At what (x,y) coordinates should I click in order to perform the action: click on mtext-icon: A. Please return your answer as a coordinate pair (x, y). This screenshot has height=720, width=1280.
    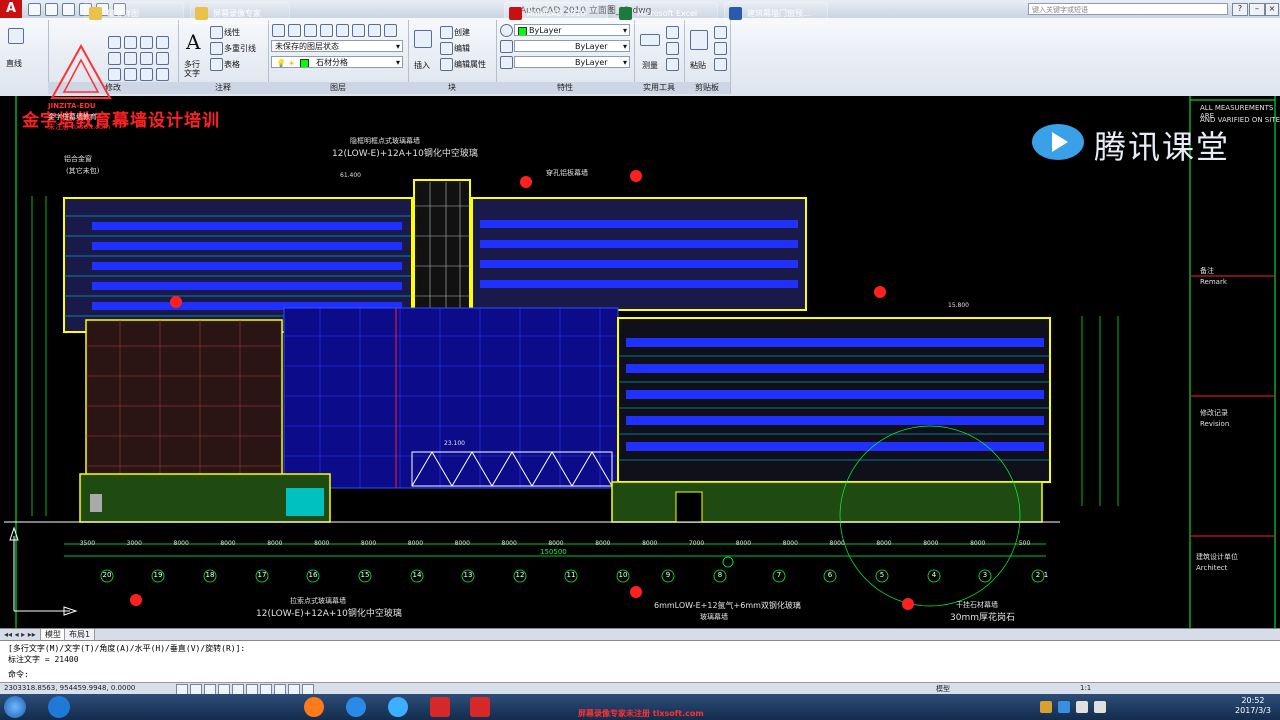
    Looking at the image, I should click on (193, 42).